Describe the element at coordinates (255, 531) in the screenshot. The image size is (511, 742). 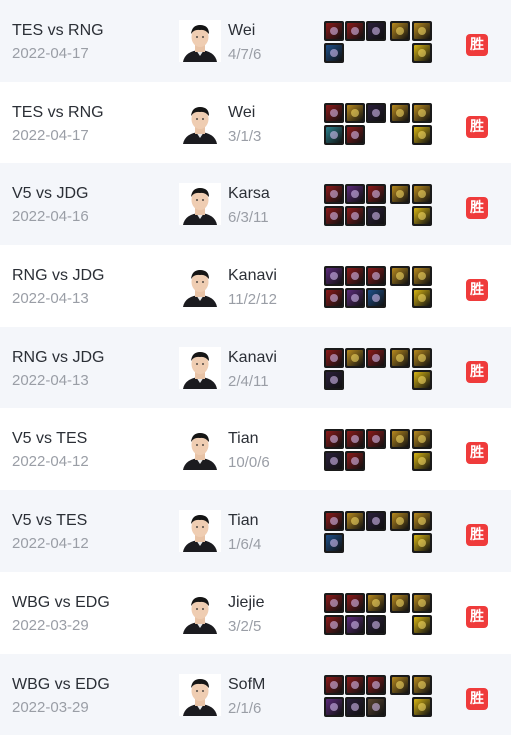
I see `match-row: V5 vs TES 2022-04-12 Tian 1/6/4 胜` at that location.